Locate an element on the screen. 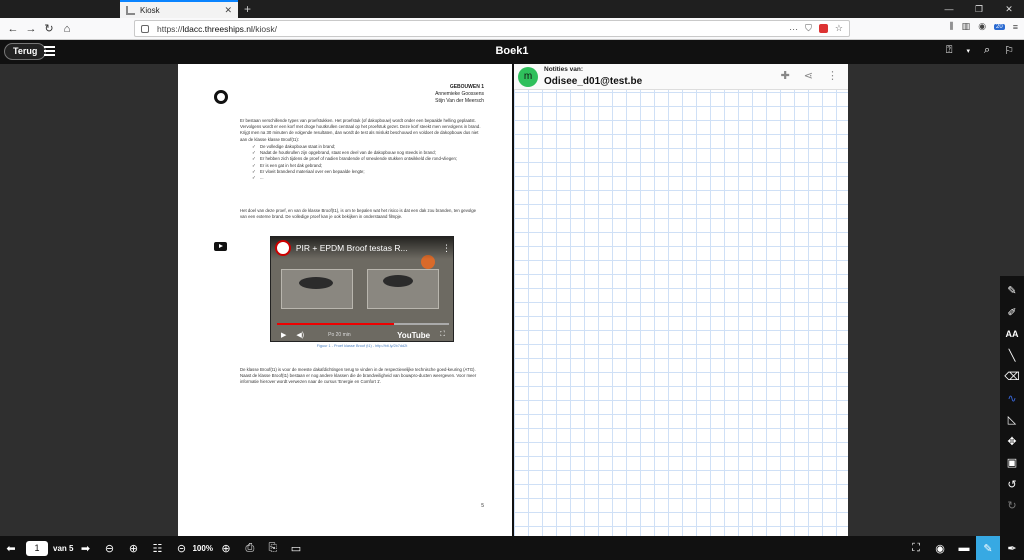  home-icon: ⌂ is located at coordinates (67, 29).